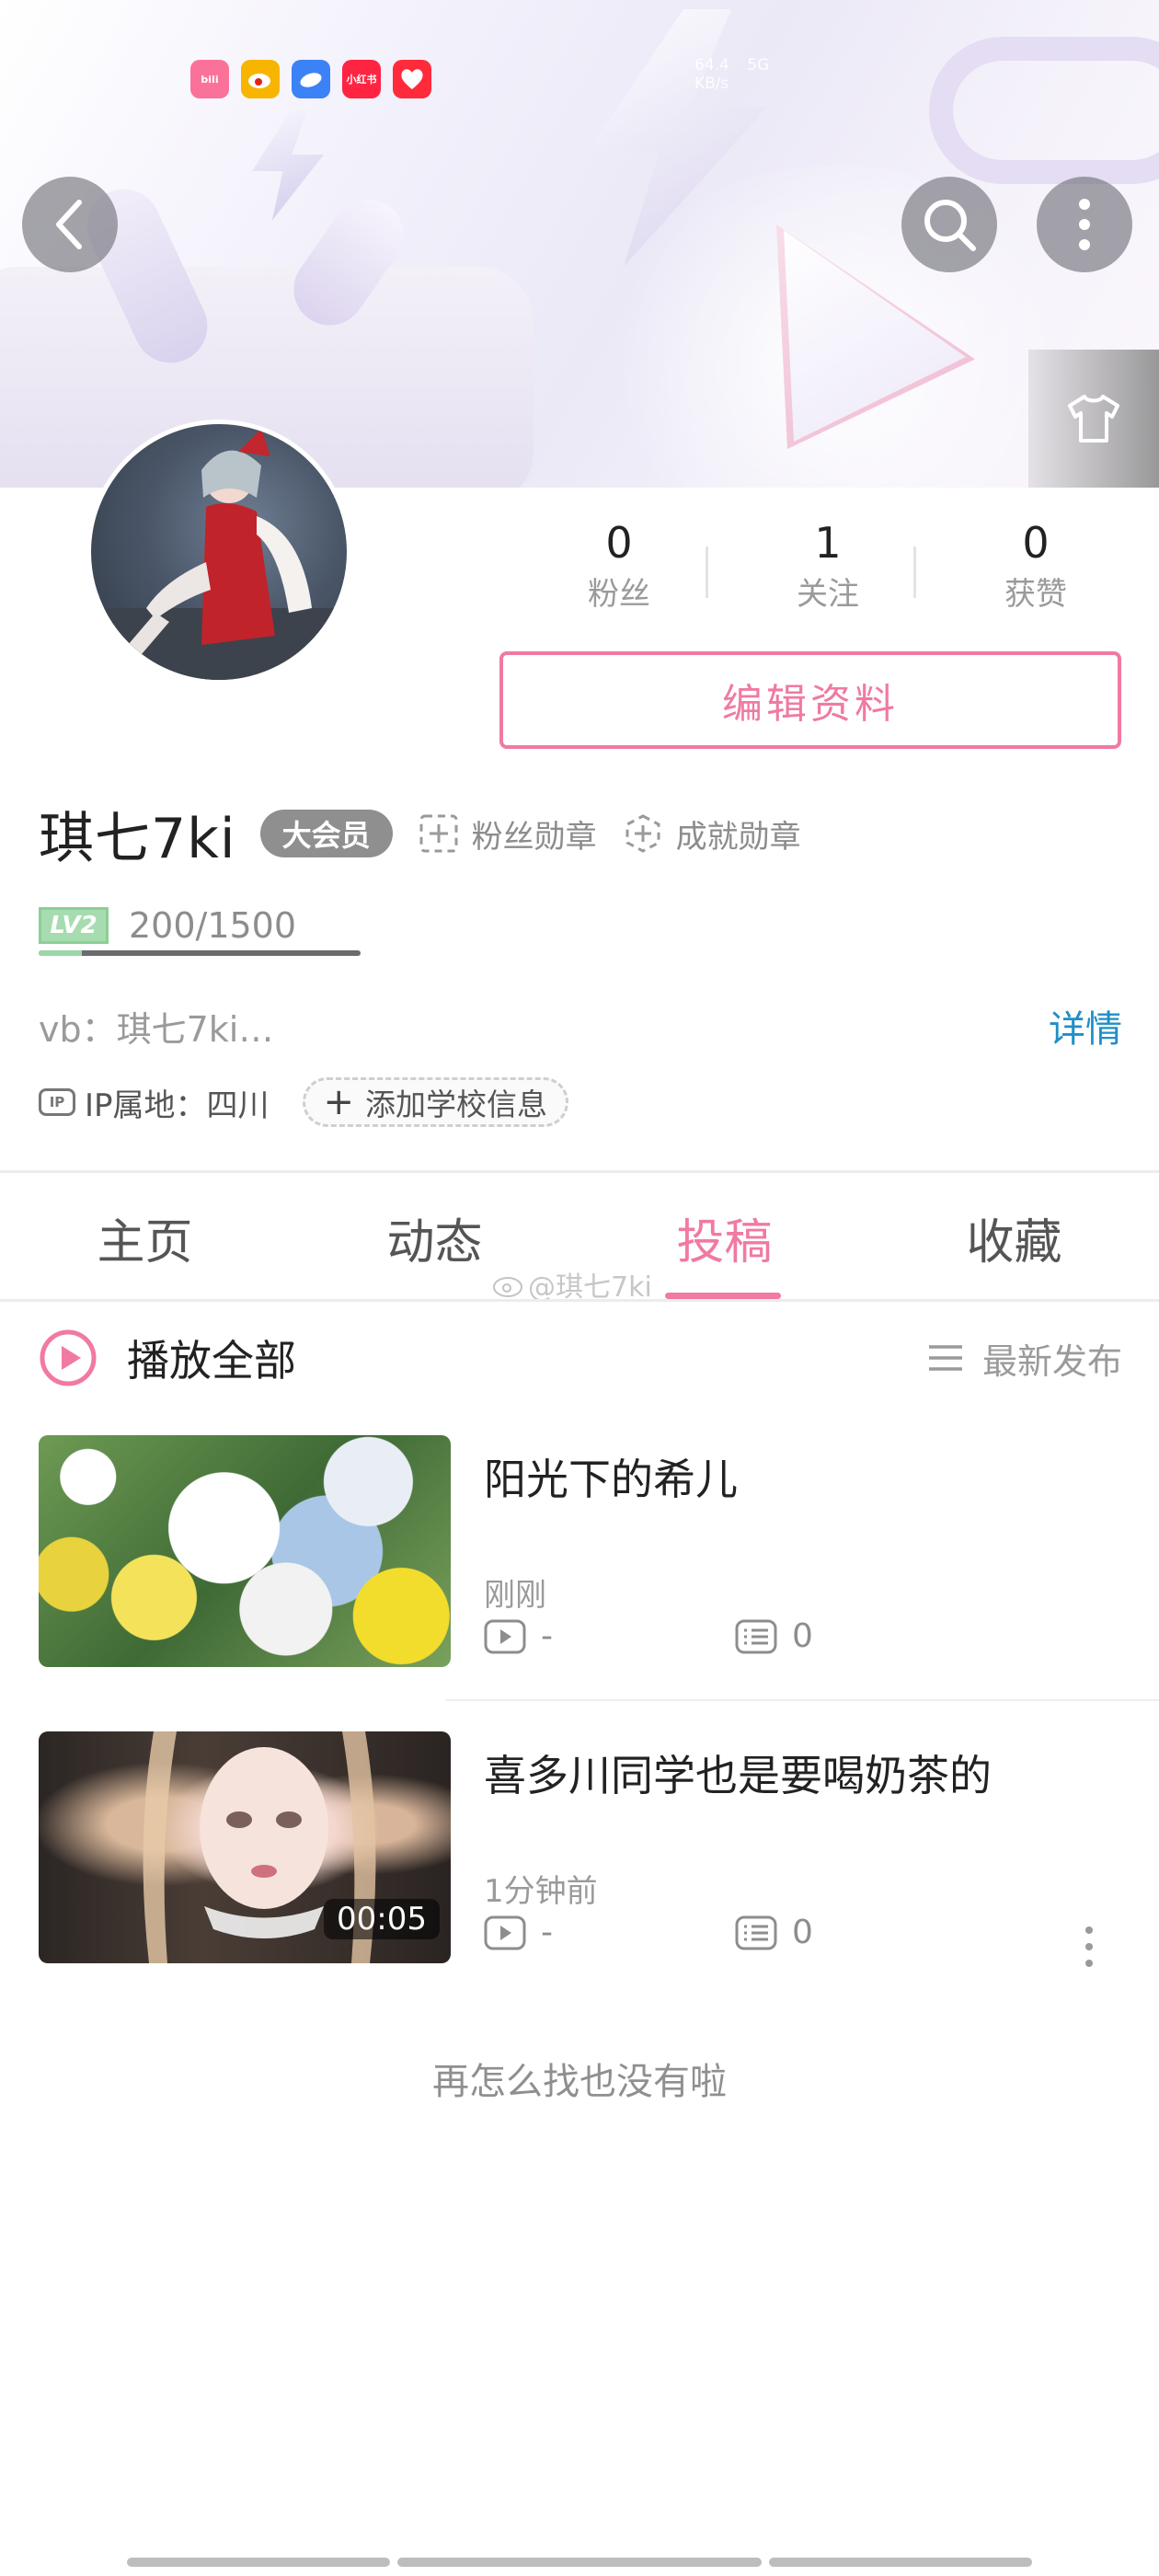 The image size is (1159, 2576). Describe the element at coordinates (580, 1025) in the screenshot. I see `bio-row: vb：琪七7ki… 详情` at that location.